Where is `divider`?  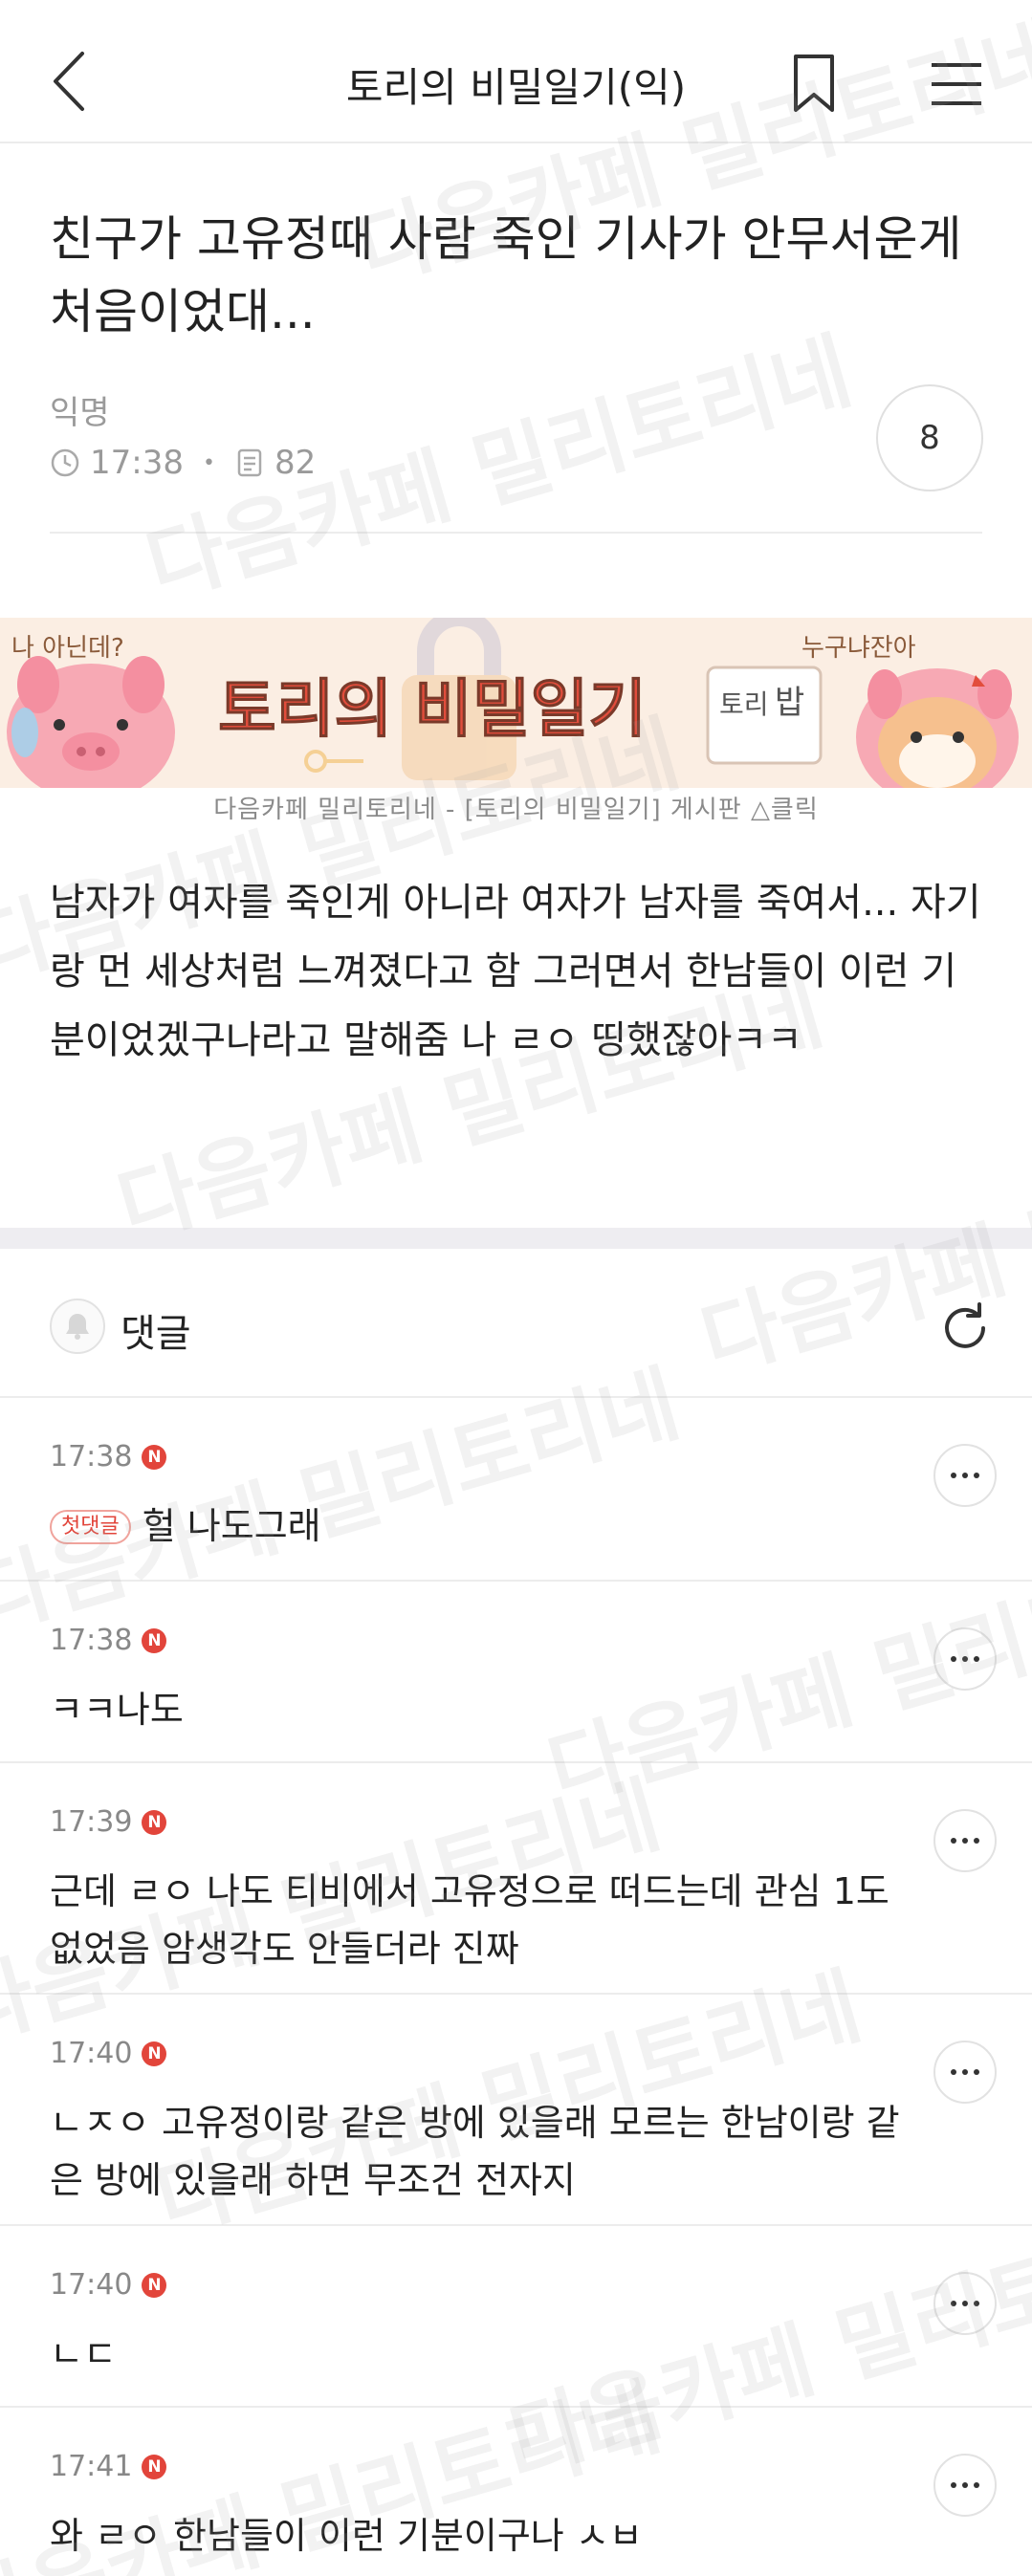 divider is located at coordinates (516, 533).